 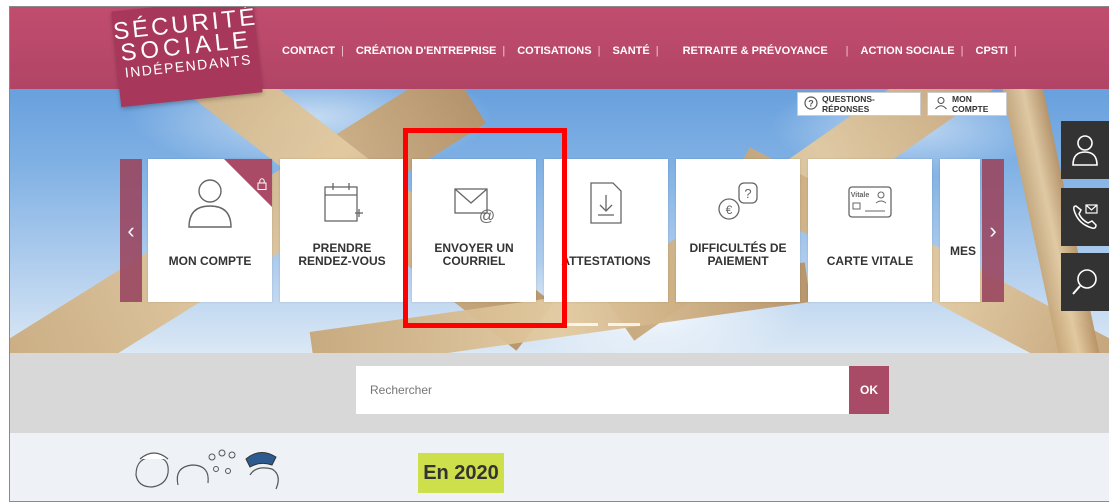 I want to click on card-difficultes-paiement: €? DIFFICULTÉS DE PAIEMENT, so click(x=738, y=230).